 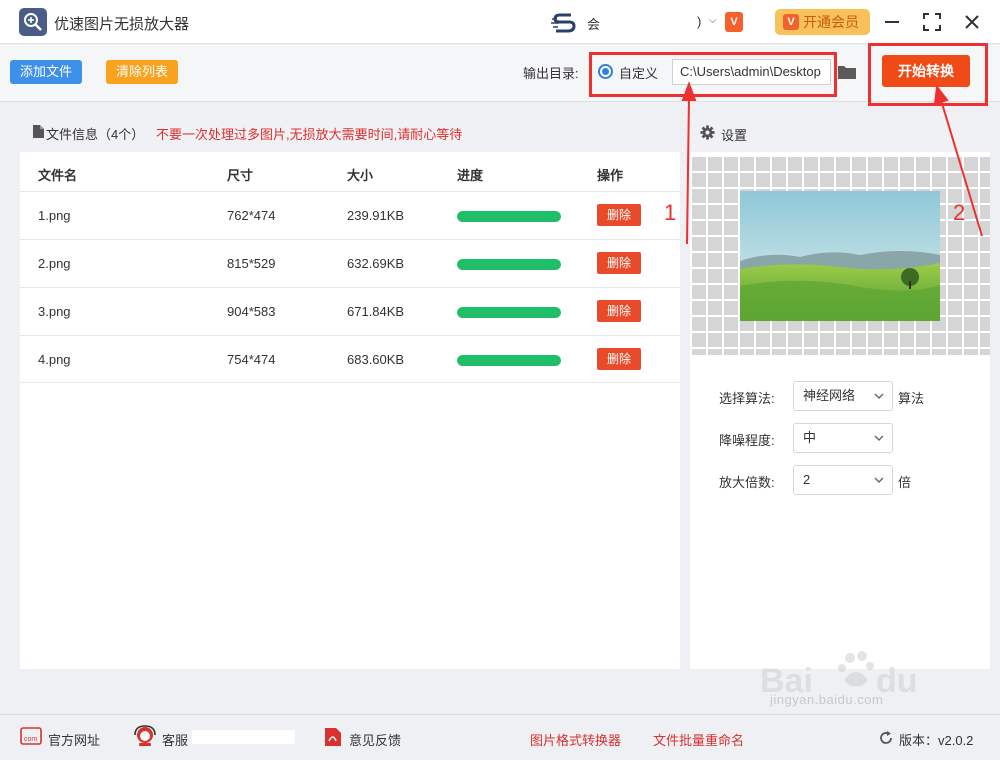 I want to click on format-converter-link: 图片格式转换器, so click(x=575, y=739).